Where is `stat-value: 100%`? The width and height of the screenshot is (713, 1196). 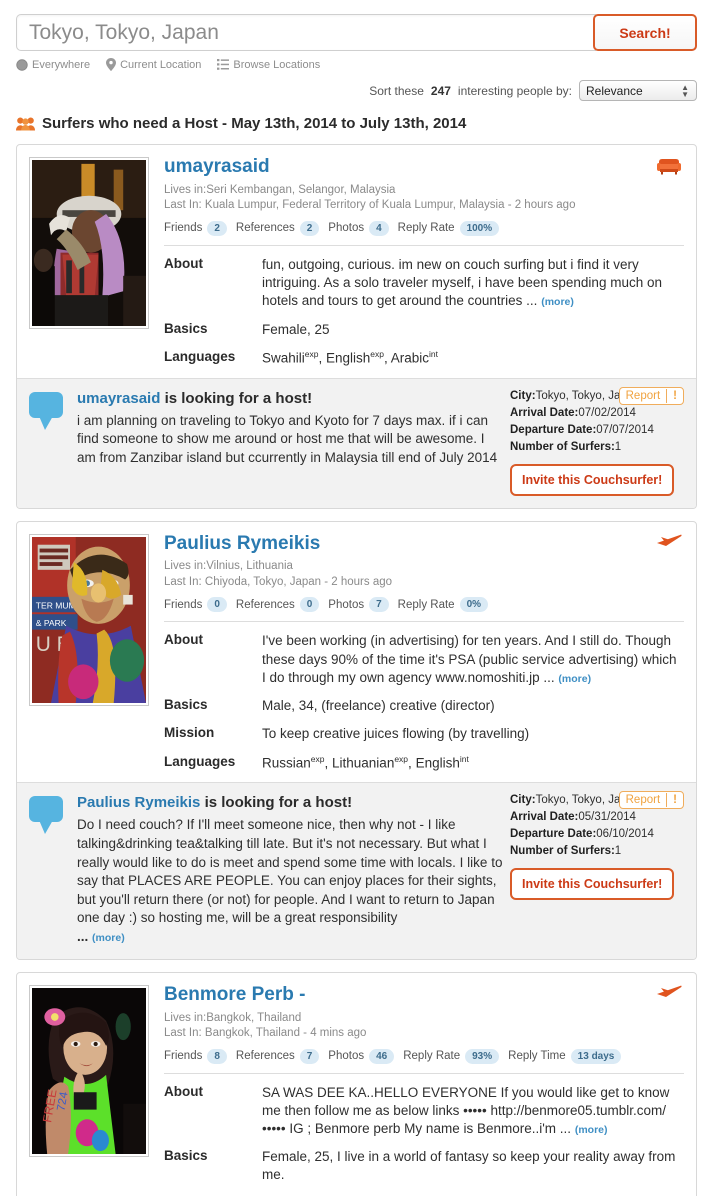 stat-value: 100% is located at coordinates (479, 228).